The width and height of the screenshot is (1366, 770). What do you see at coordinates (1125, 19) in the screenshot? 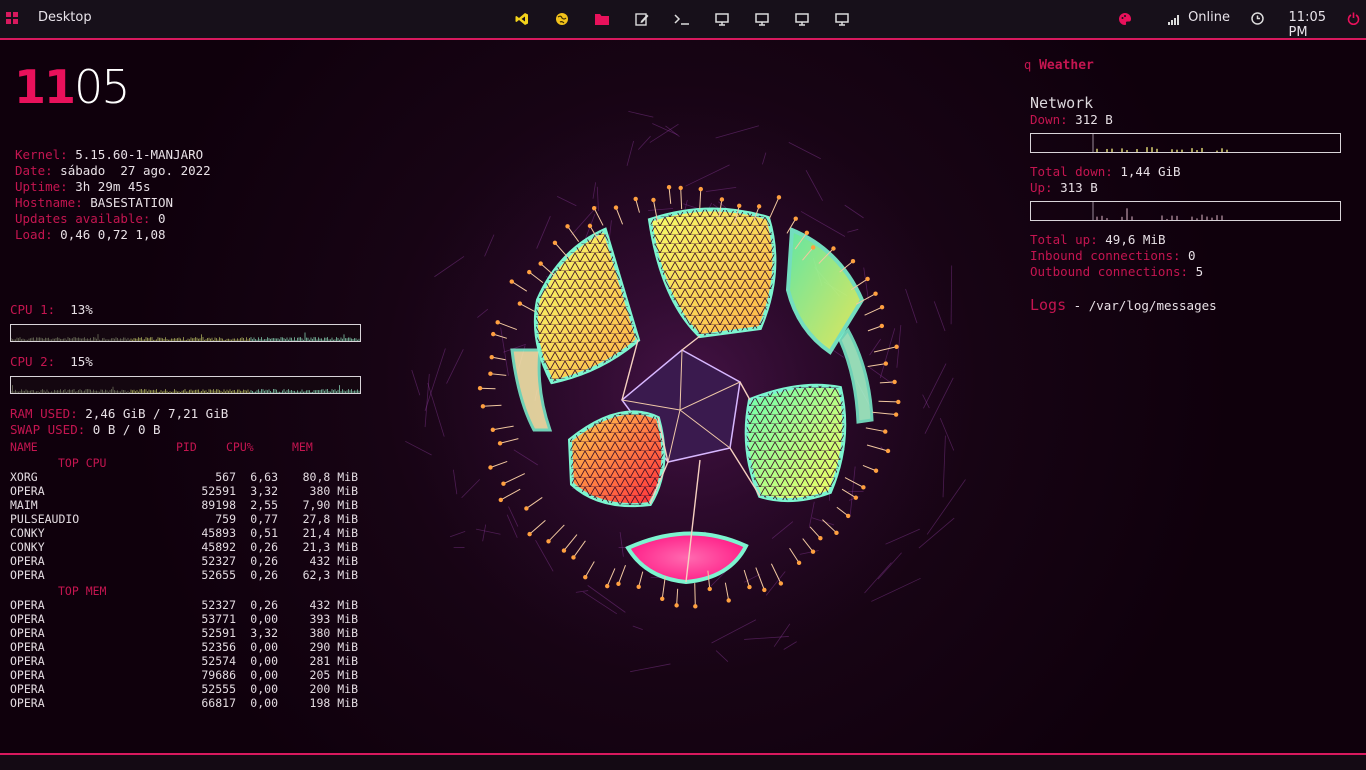
I see `palette-icon` at bounding box center [1125, 19].